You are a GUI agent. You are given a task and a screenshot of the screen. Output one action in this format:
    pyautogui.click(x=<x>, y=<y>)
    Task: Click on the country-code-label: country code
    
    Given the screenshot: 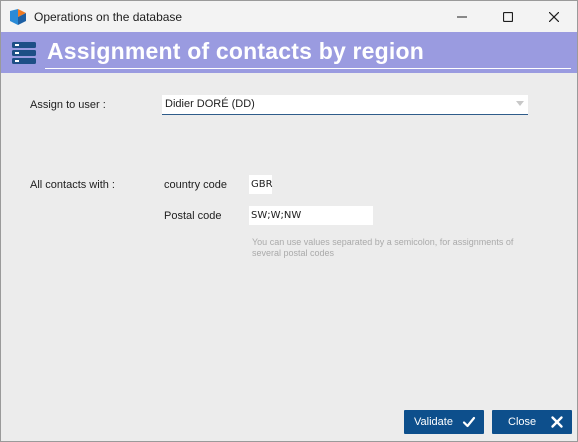 What is the action you would take?
    pyautogui.click(x=195, y=185)
    